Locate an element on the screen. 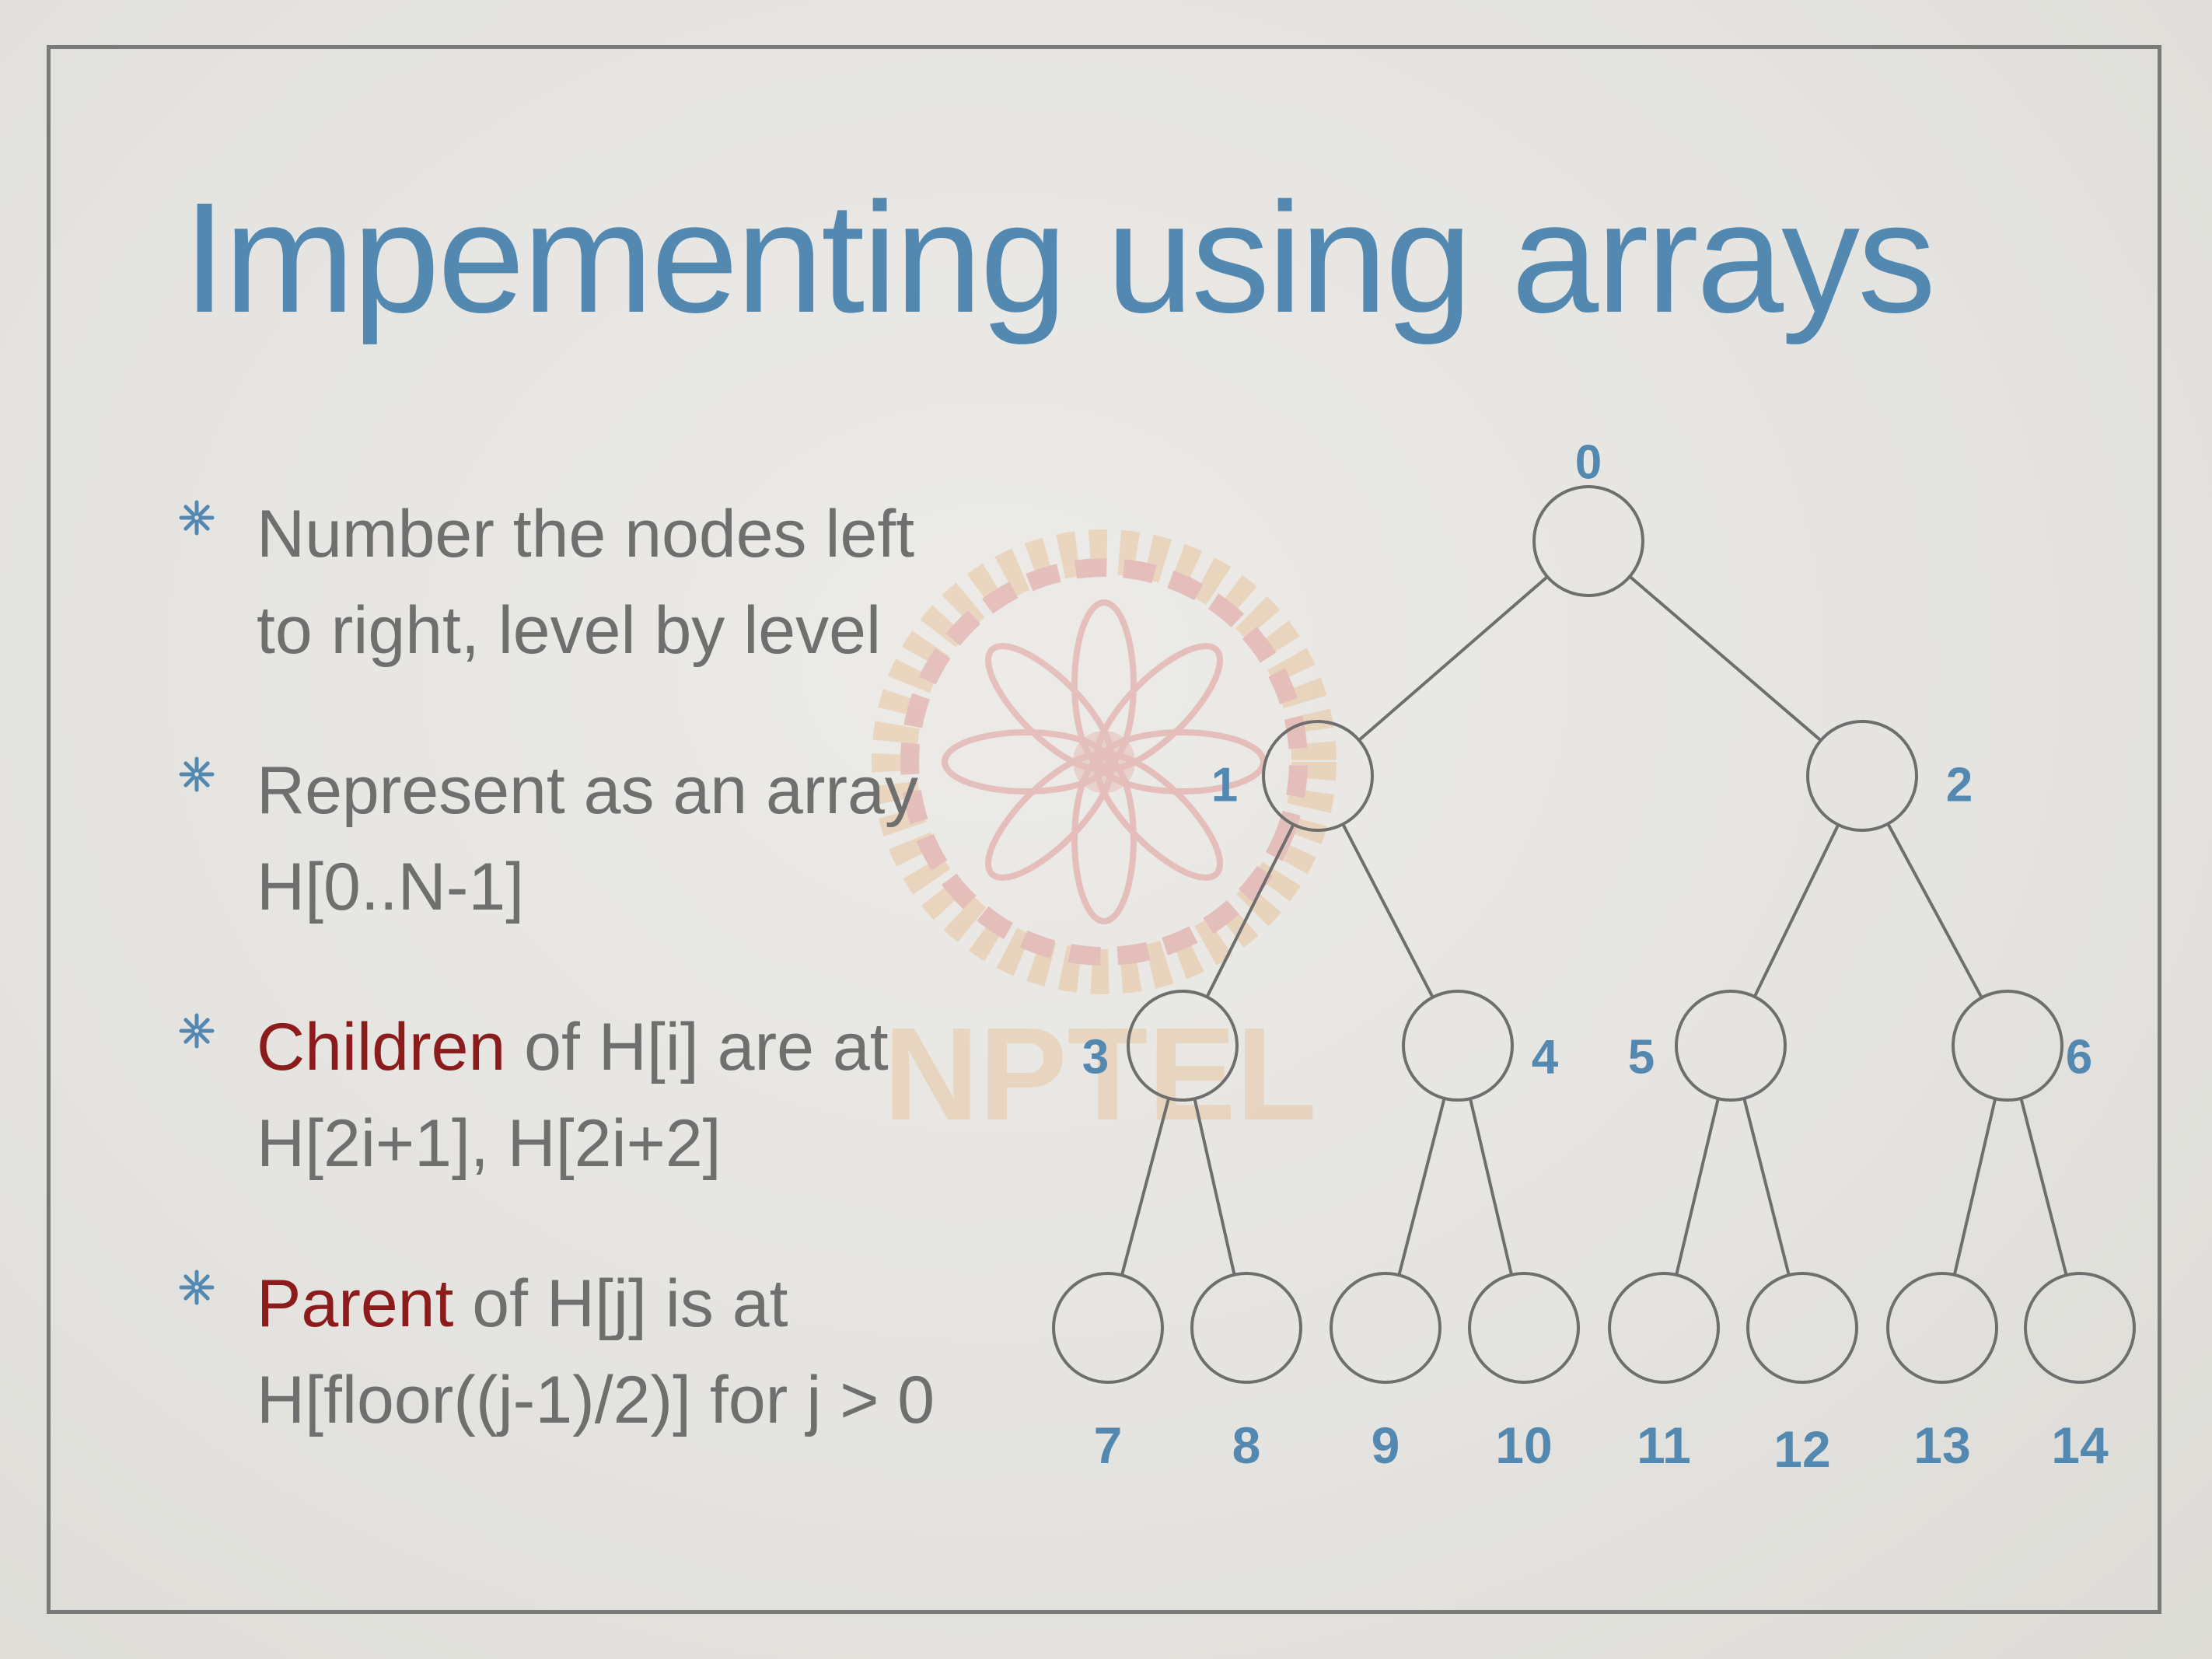  node-index-label: 1 is located at coordinates (1224, 785).